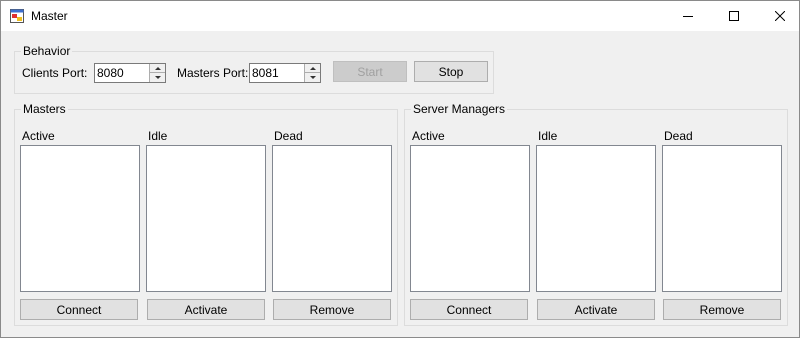 The image size is (802, 340). I want to click on server-managers-dead-list, so click(722, 218).